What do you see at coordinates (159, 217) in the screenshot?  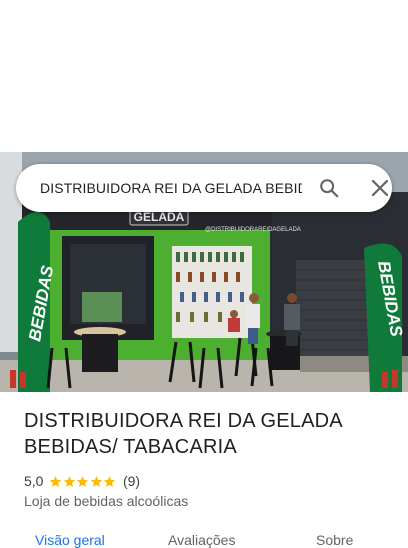 I see `store-sign-text: GELADA` at bounding box center [159, 217].